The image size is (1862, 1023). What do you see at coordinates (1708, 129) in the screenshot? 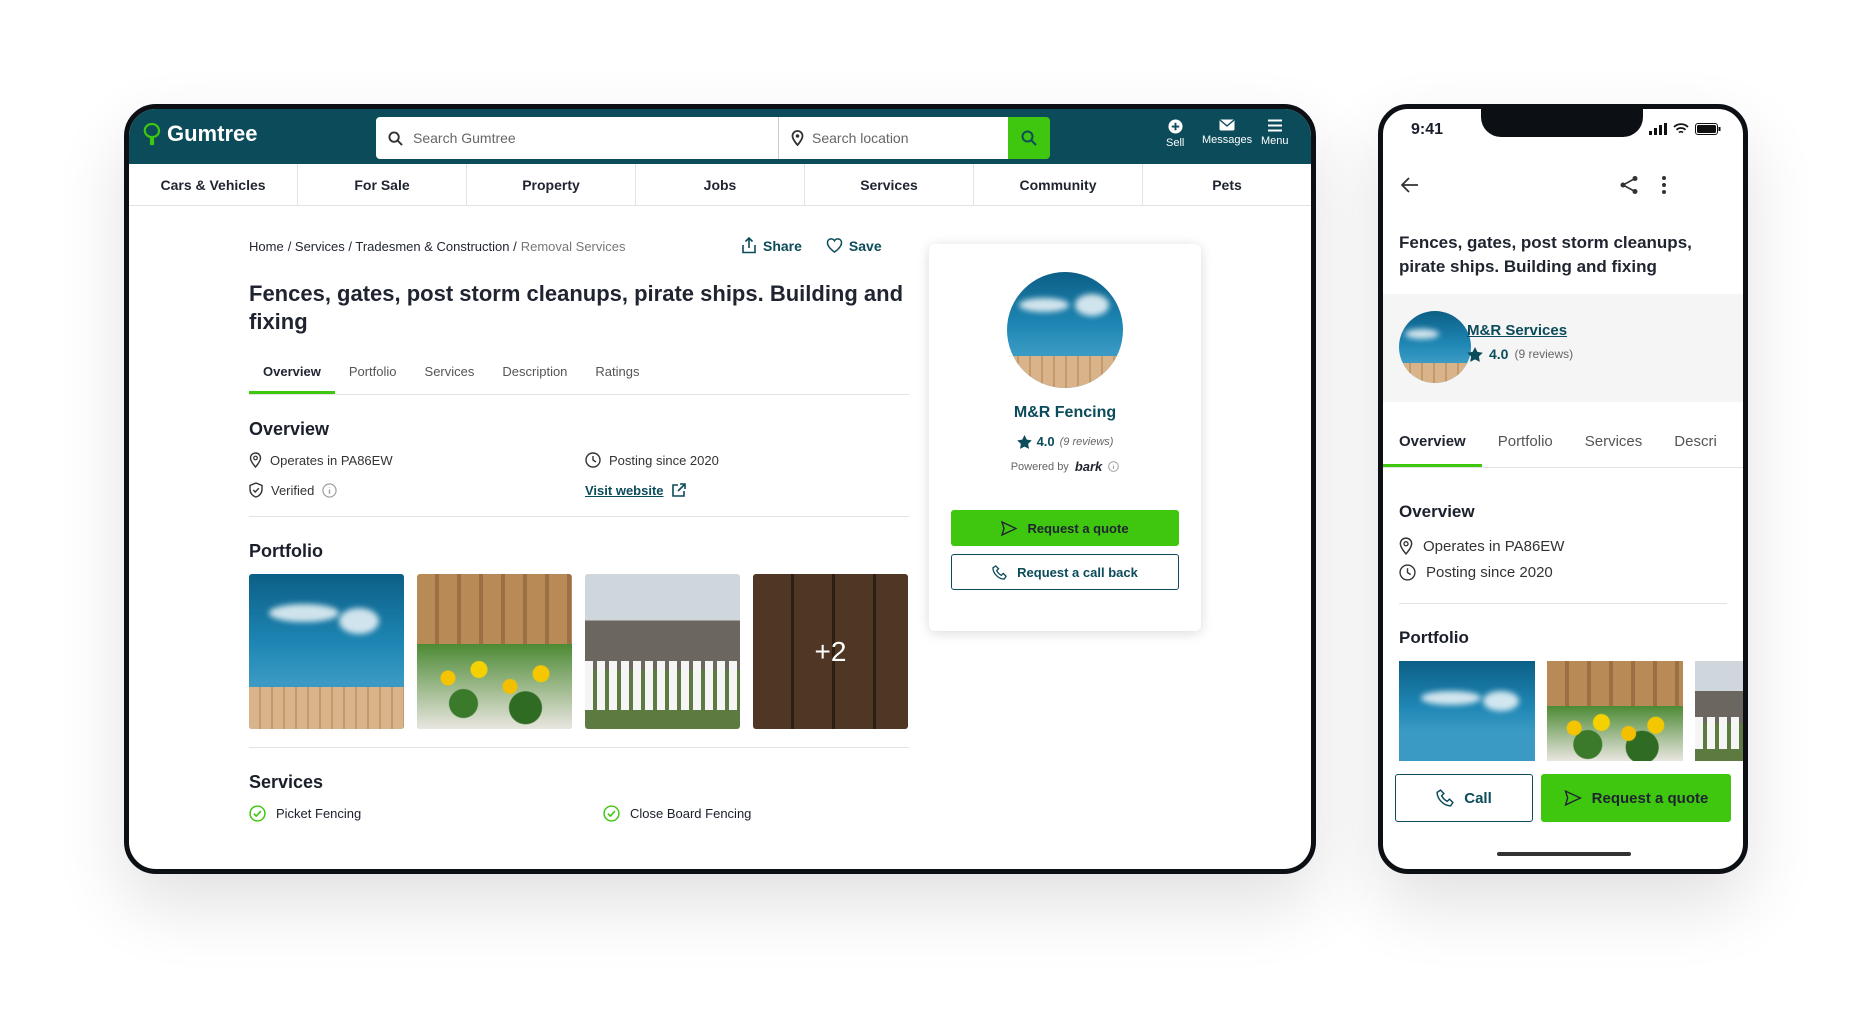
I see `battery-icon` at bounding box center [1708, 129].